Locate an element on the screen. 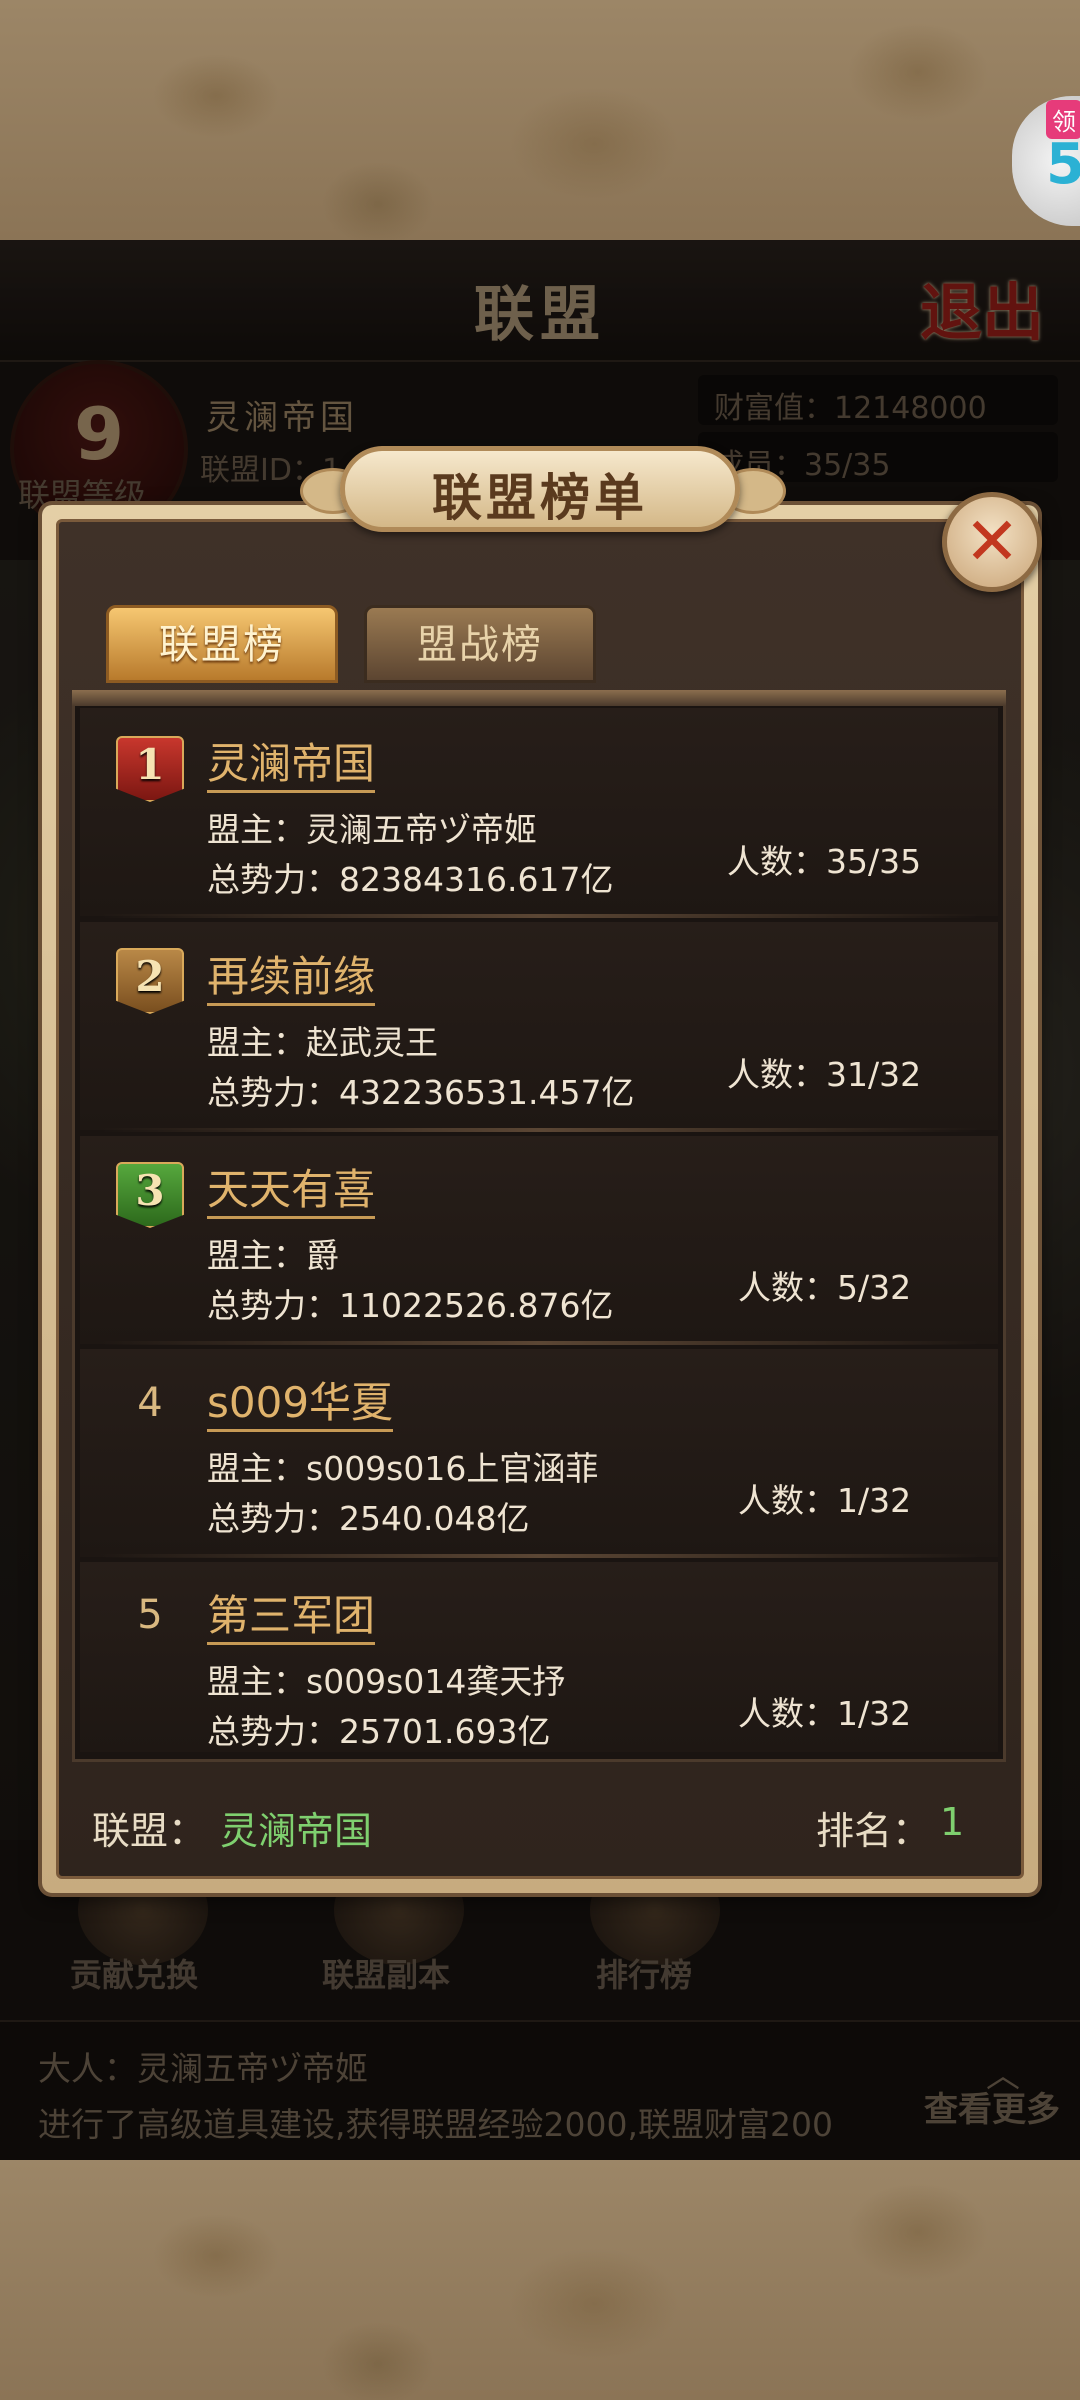 The image size is (1080, 2400). close-icon: ✕ is located at coordinates (992, 542).